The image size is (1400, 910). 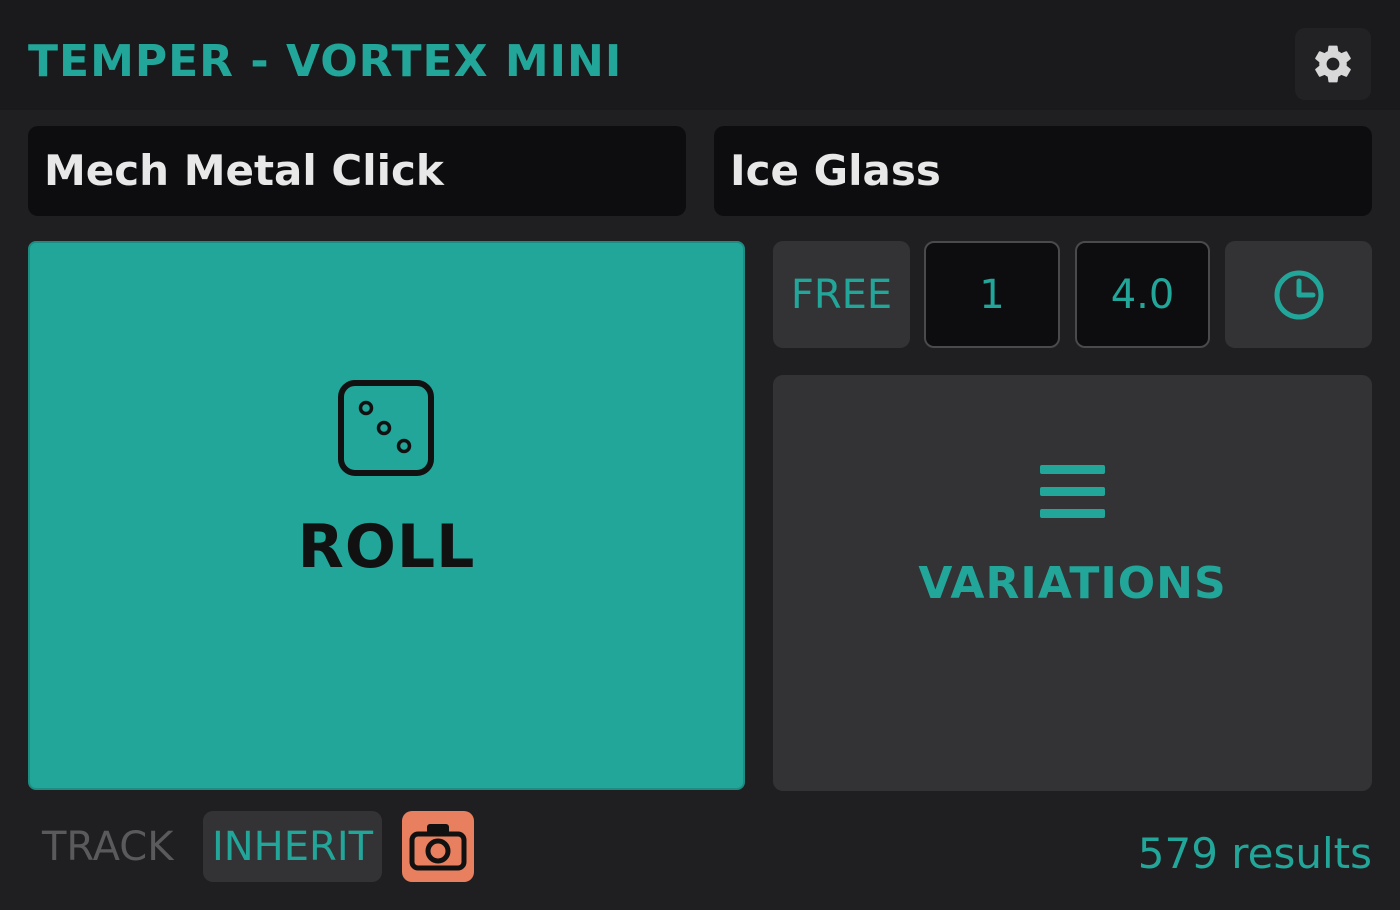 I want to click on menu-icon, so click(x=1072, y=491).